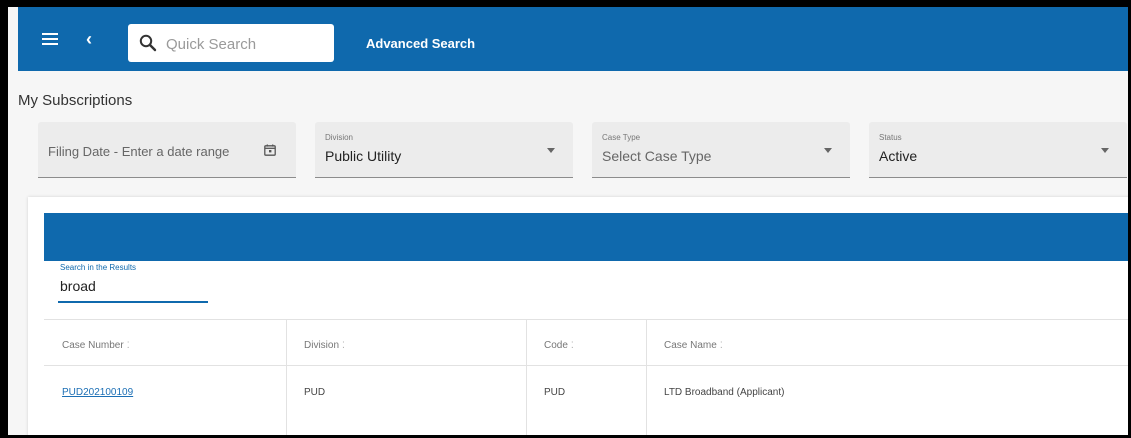 The width and height of the screenshot is (1131, 438). I want to click on calendar-icon, so click(270, 150).